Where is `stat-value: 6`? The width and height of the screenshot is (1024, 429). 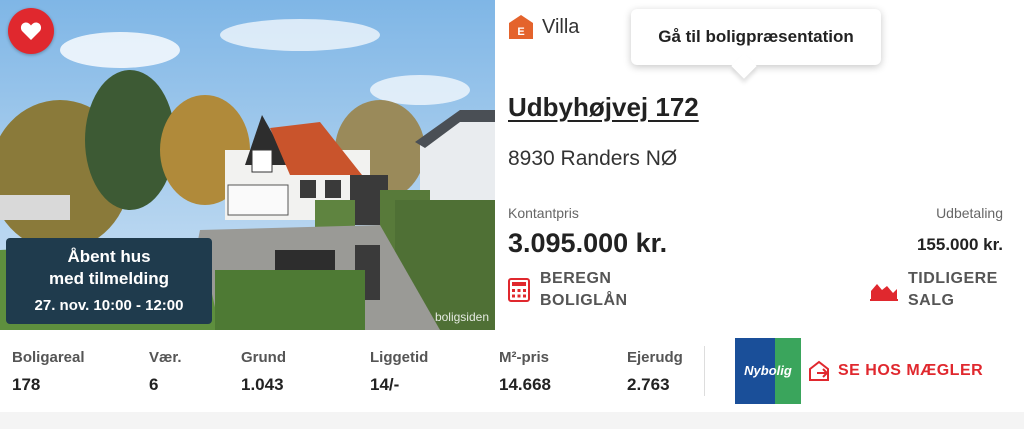 stat-value: 6 is located at coordinates (154, 384).